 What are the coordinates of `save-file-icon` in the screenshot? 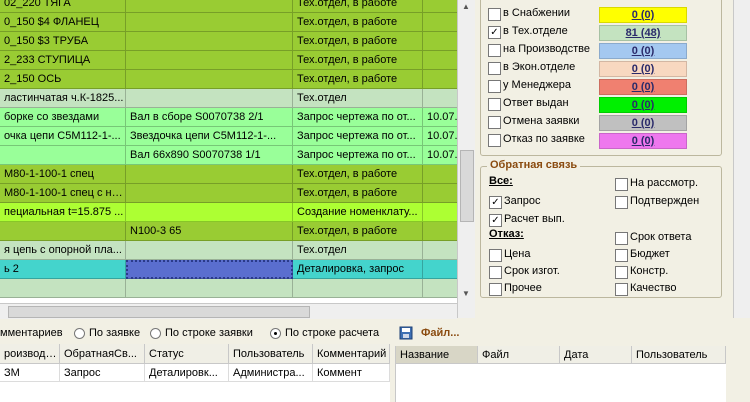 It's located at (406, 333).